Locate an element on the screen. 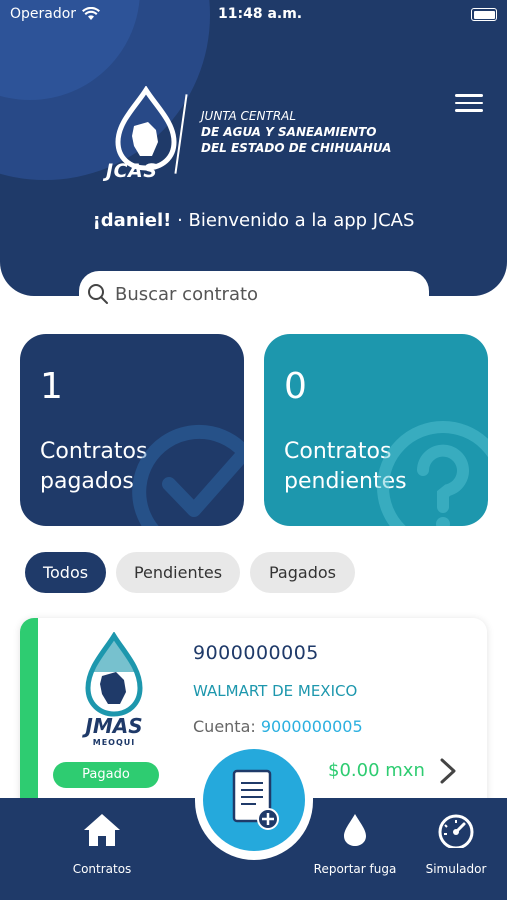  nav-contratos-label: Contratos is located at coordinates (102, 869).